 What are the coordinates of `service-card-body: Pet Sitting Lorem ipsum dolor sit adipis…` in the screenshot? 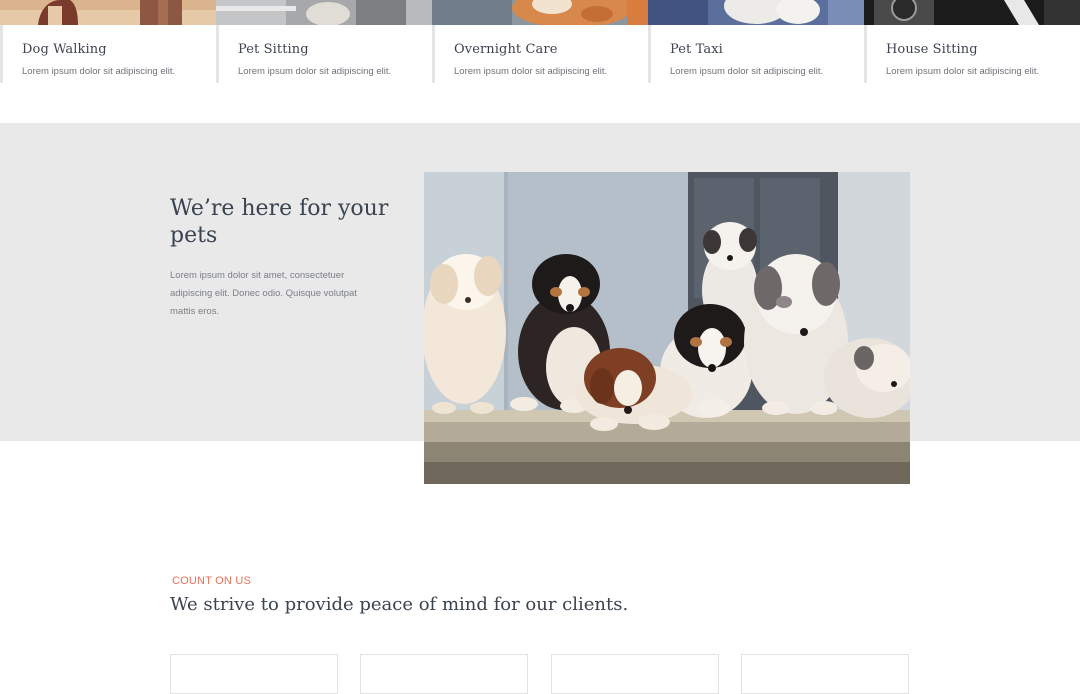 It's located at (324, 54).